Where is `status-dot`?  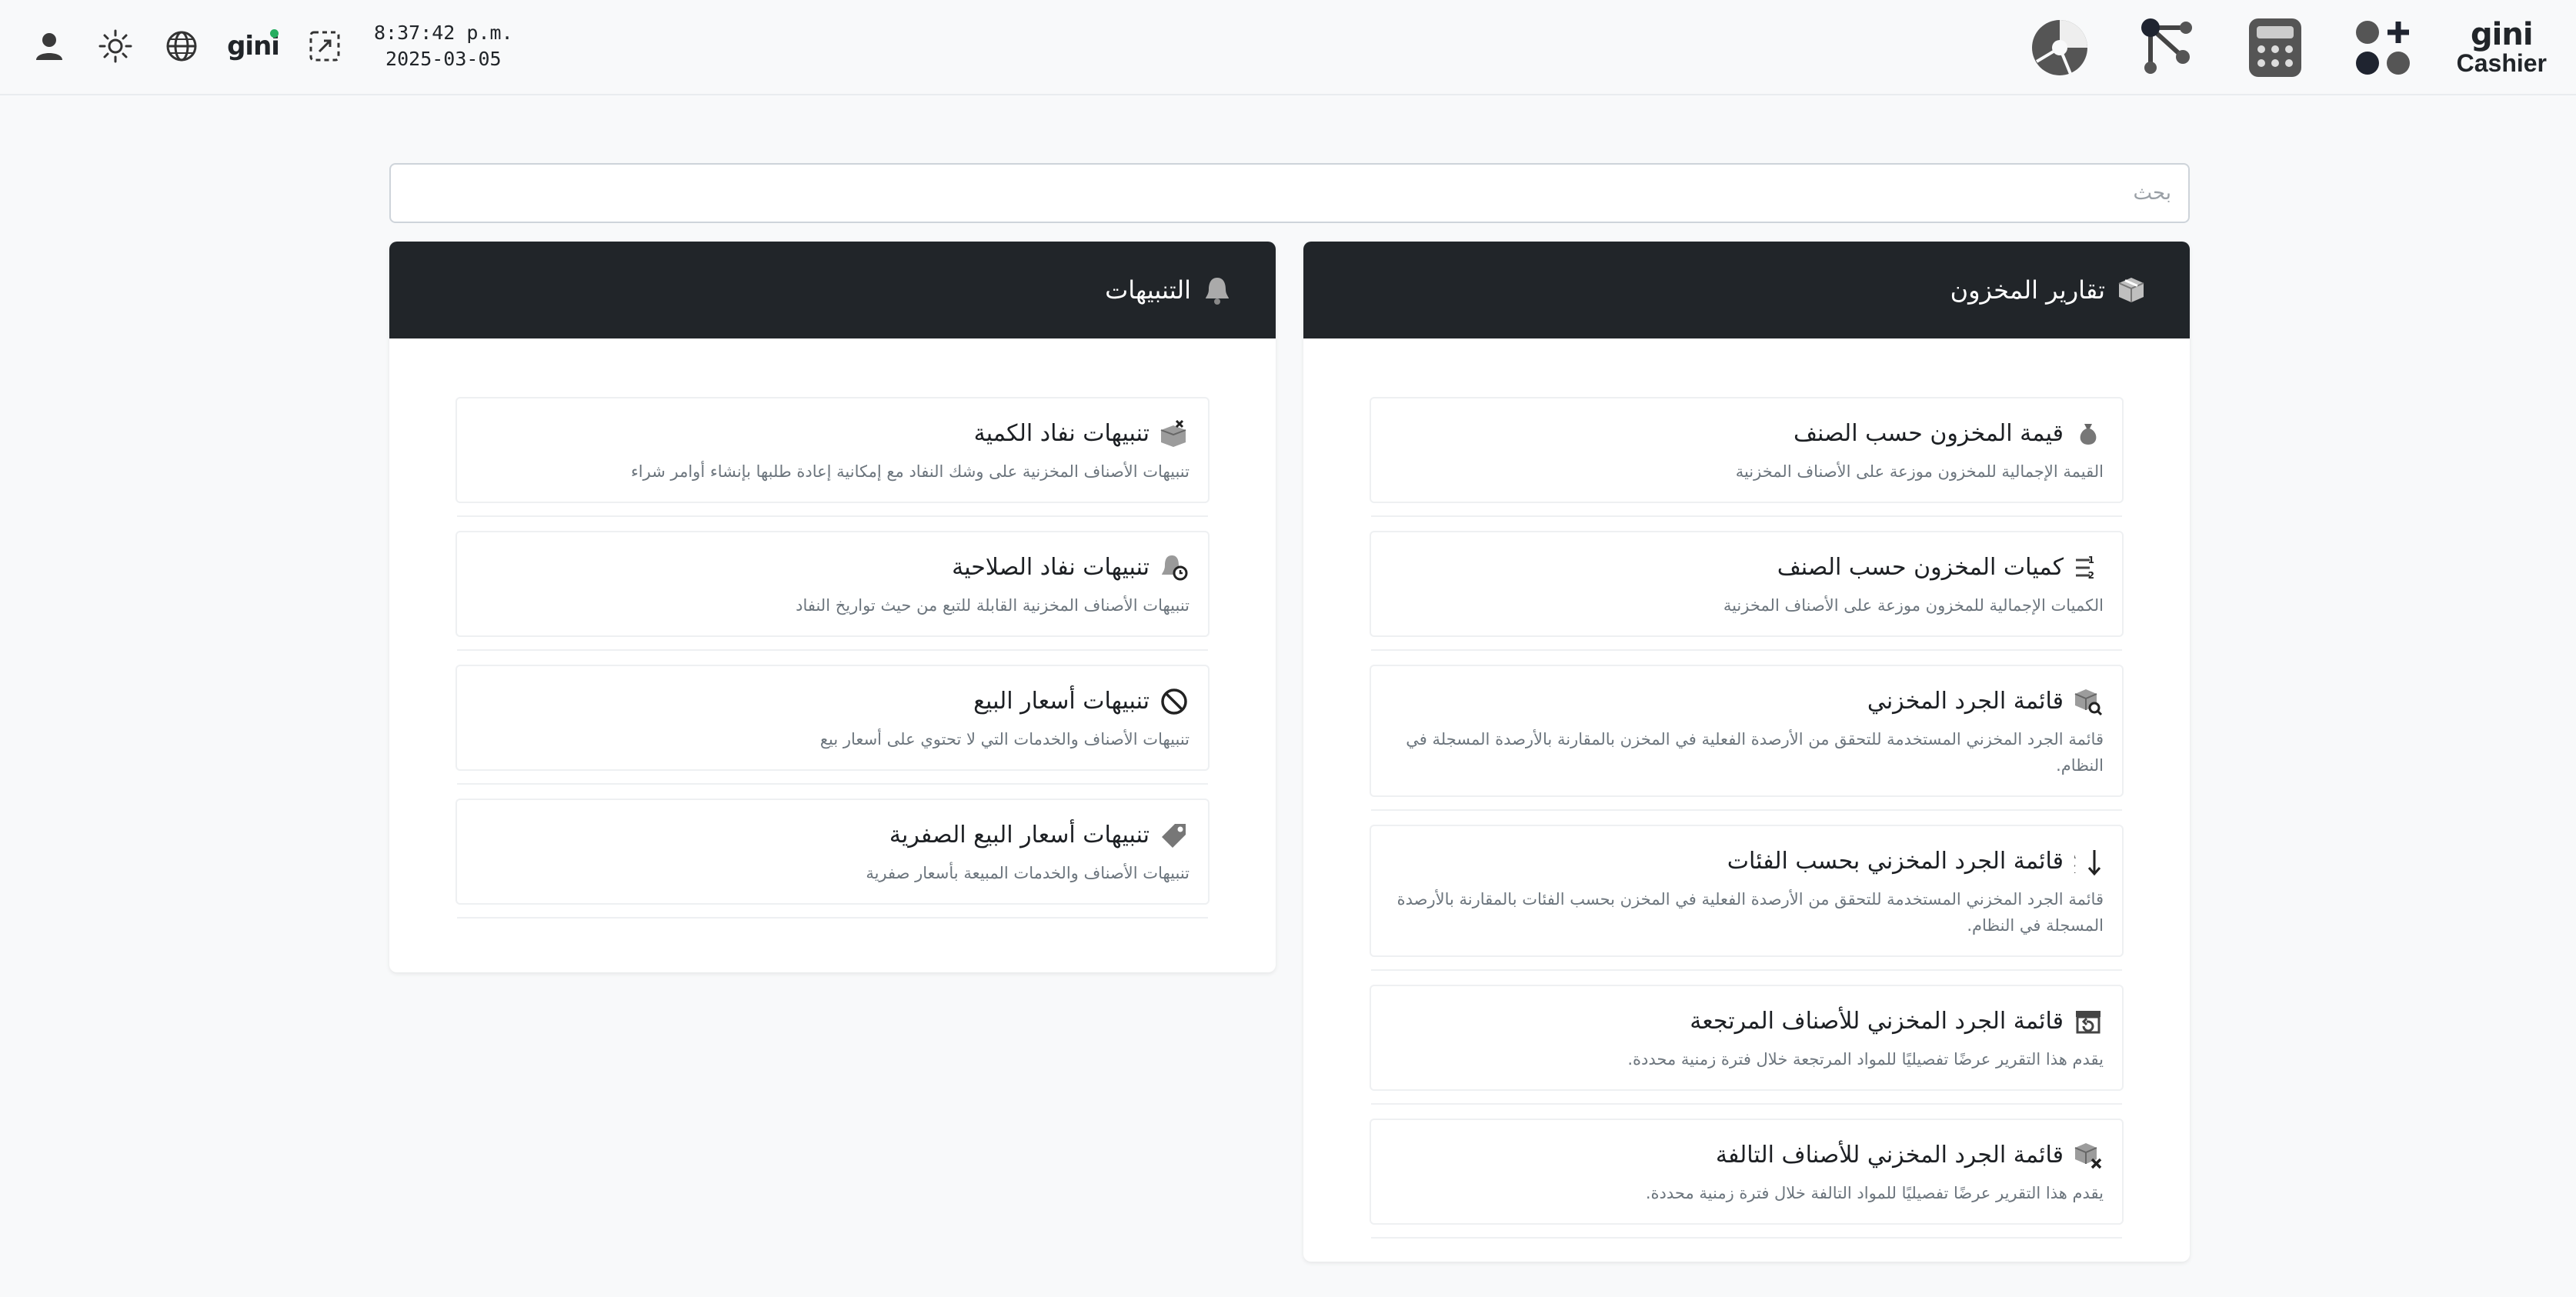 status-dot is located at coordinates (275, 33).